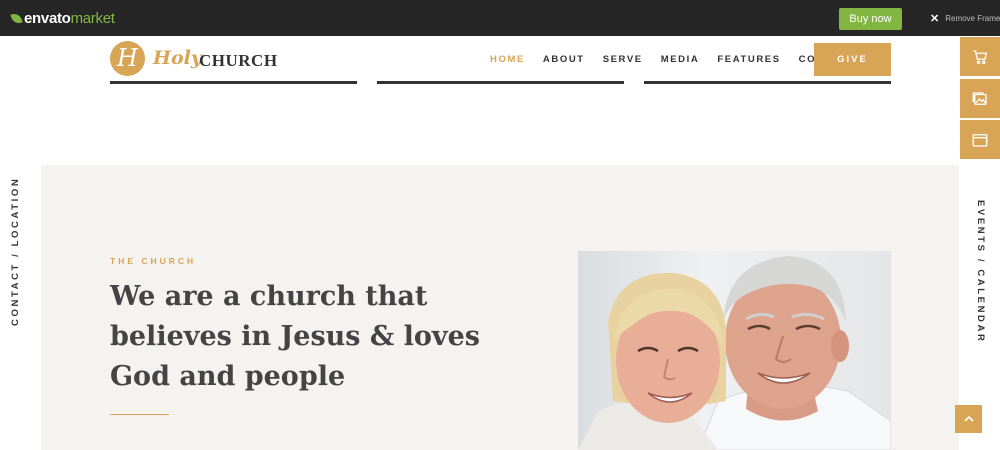  I want to click on gallery-icon, so click(979, 98).